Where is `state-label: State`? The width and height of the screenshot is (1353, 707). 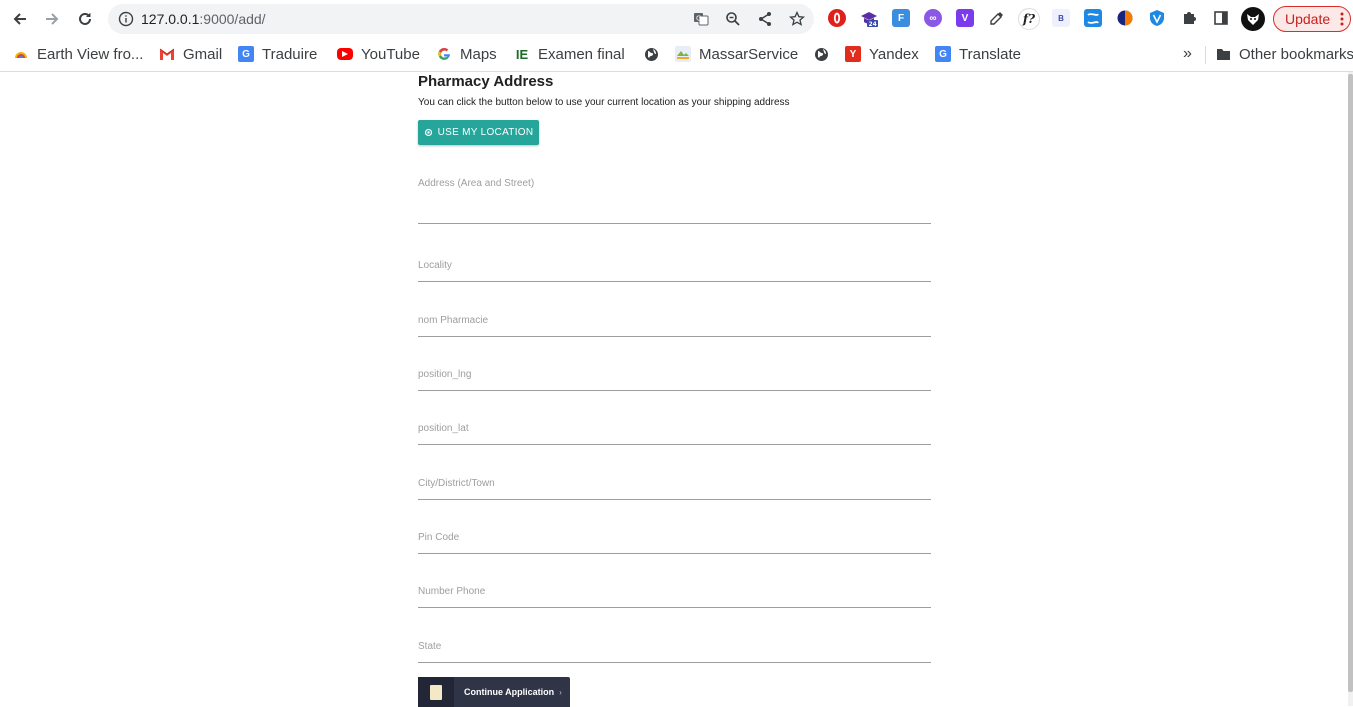
state-label: State is located at coordinates (430, 646).